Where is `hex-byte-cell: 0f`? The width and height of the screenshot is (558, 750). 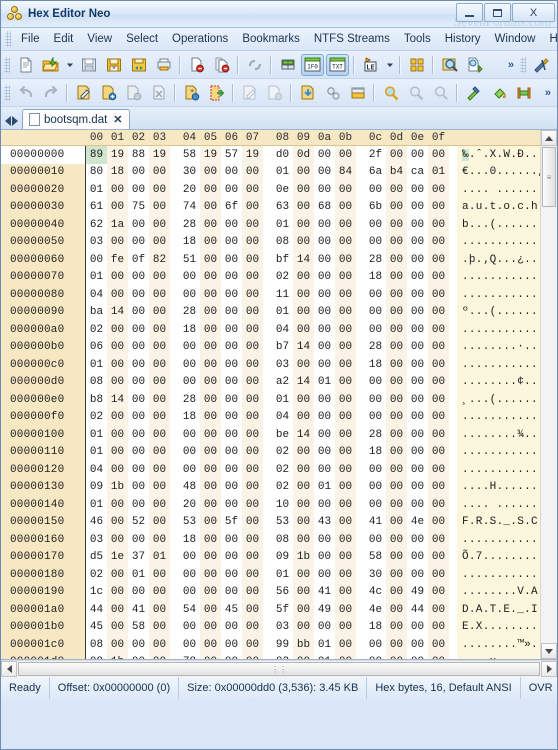
hex-byte-cell: 0f is located at coordinates (138, 260).